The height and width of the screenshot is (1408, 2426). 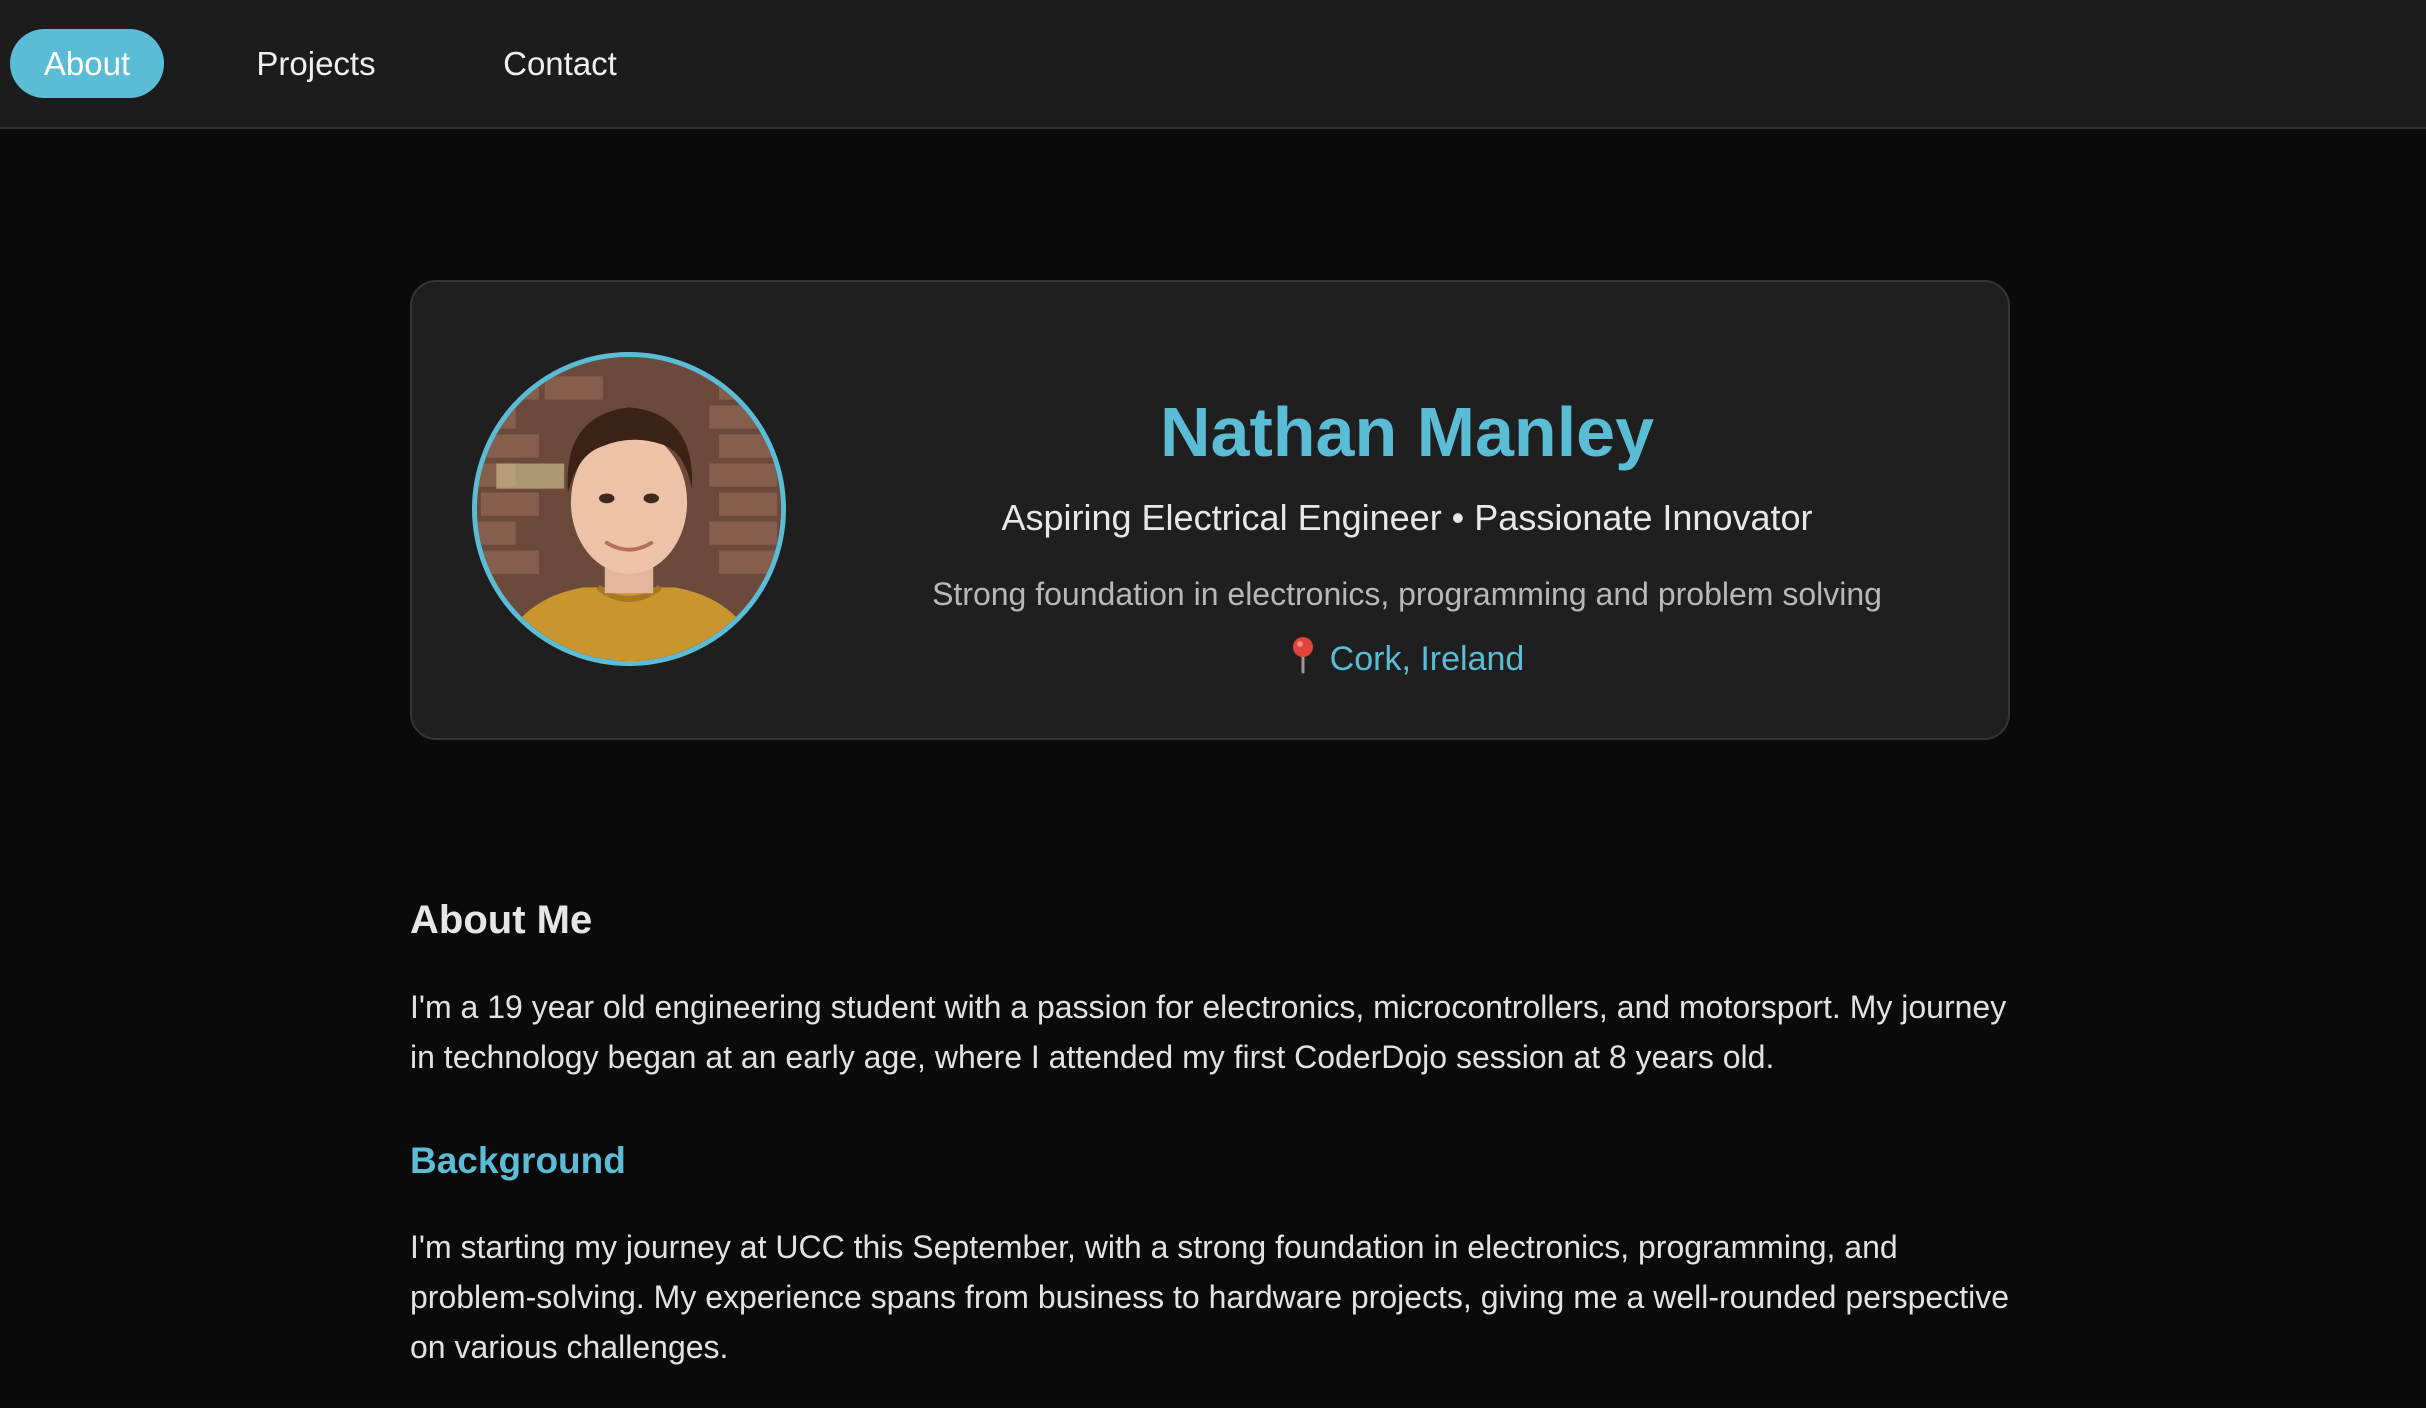 I want to click on nav-item-projects: Projects, so click(x=316, y=63).